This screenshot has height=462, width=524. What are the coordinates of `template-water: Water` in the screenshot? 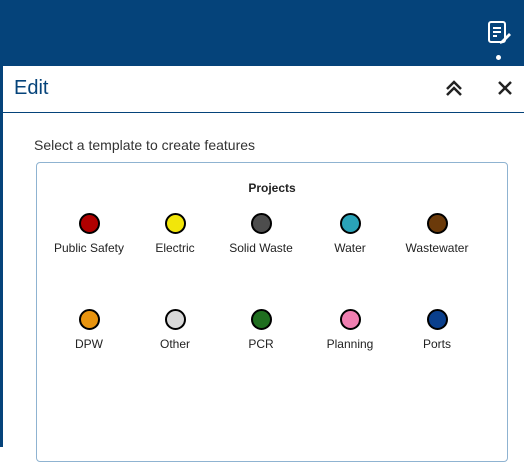 It's located at (350, 234).